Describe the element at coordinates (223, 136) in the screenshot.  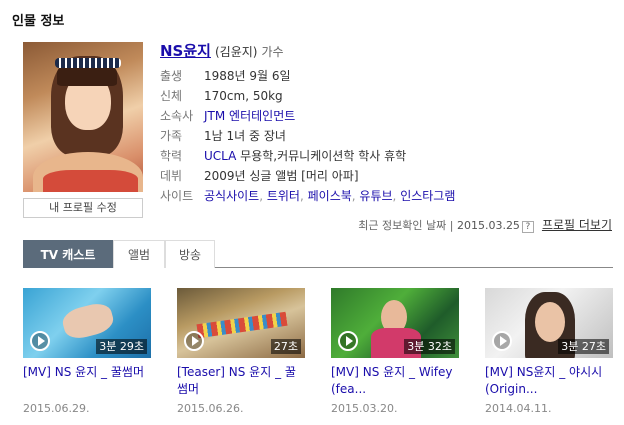
I see `info-row-family: 가족 1남 1녀 중 장녀` at that location.